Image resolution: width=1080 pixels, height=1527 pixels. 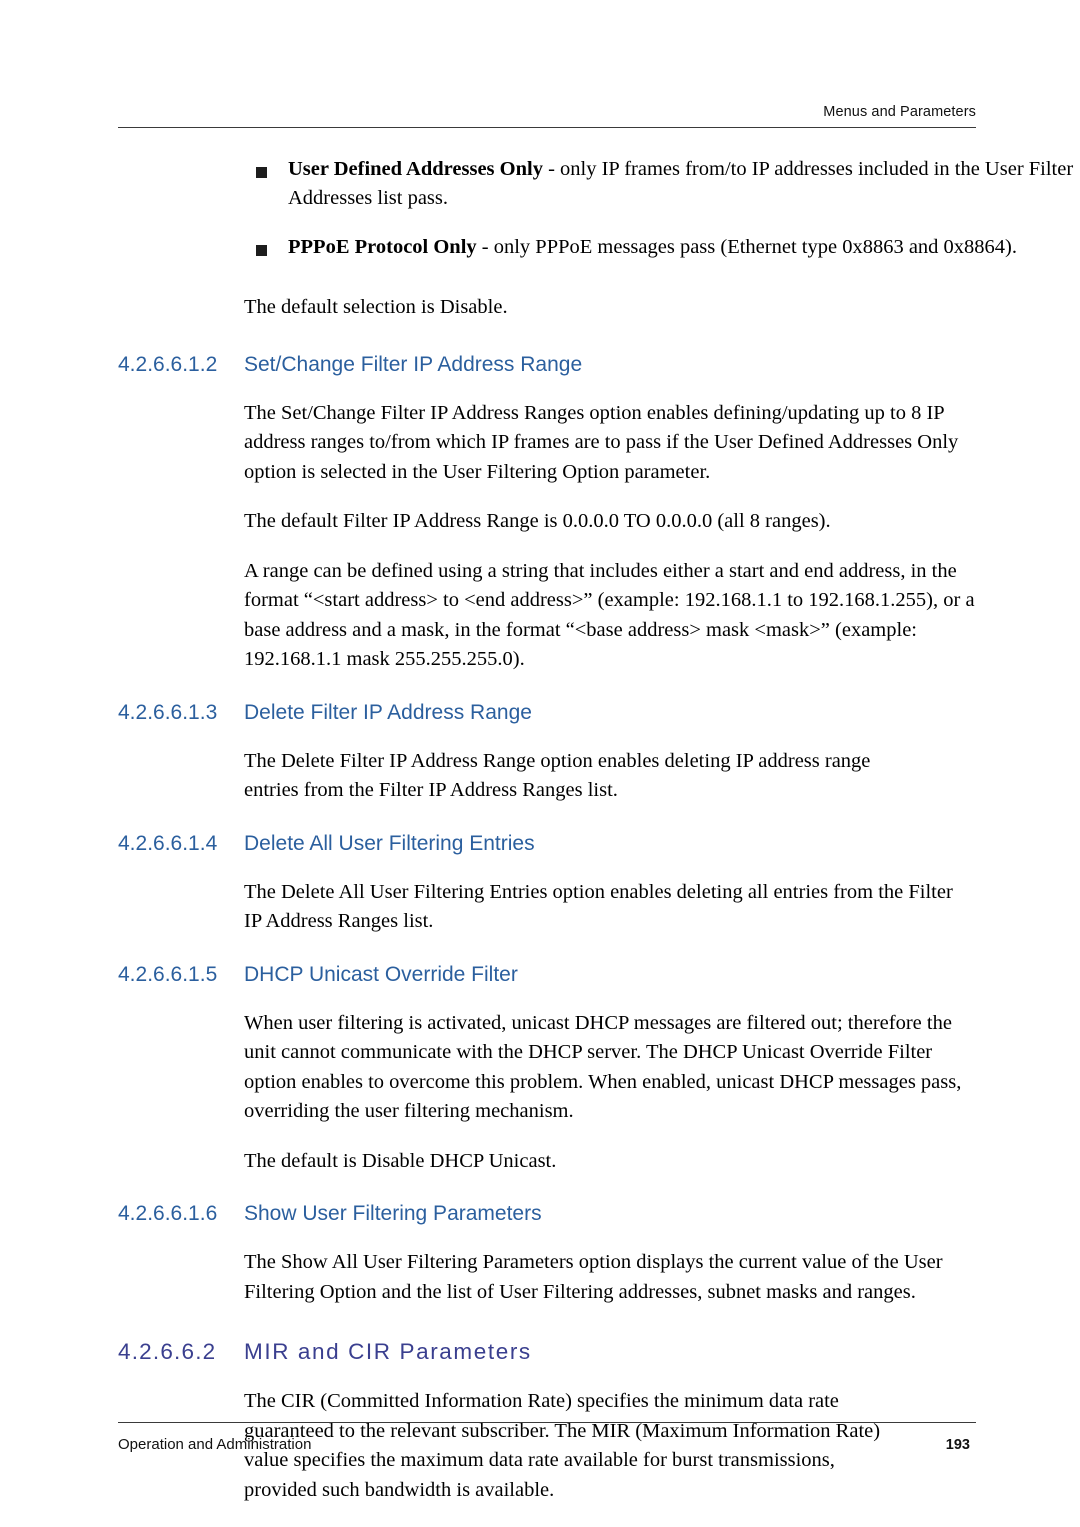 I want to click on section-title: Show User Filtering Parameters, so click(x=393, y=1213).